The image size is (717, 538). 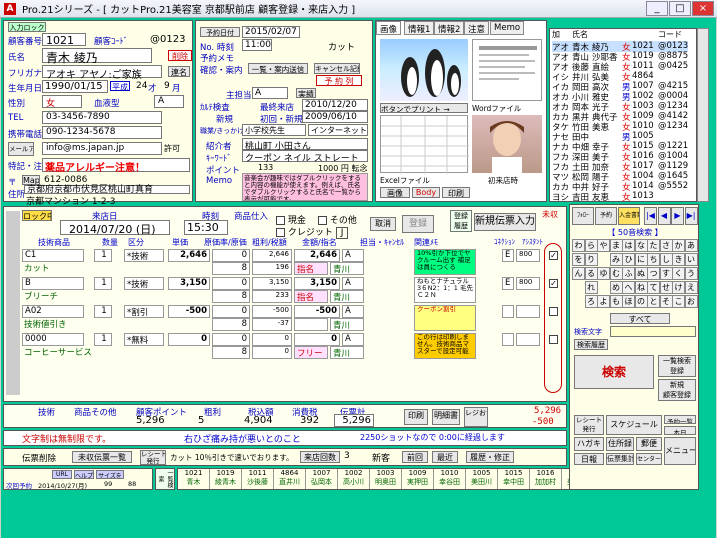 I want to click on entry-memo: 10%引か下位でヤクルーム出す 補足は員につくる, so click(x=445, y=262).